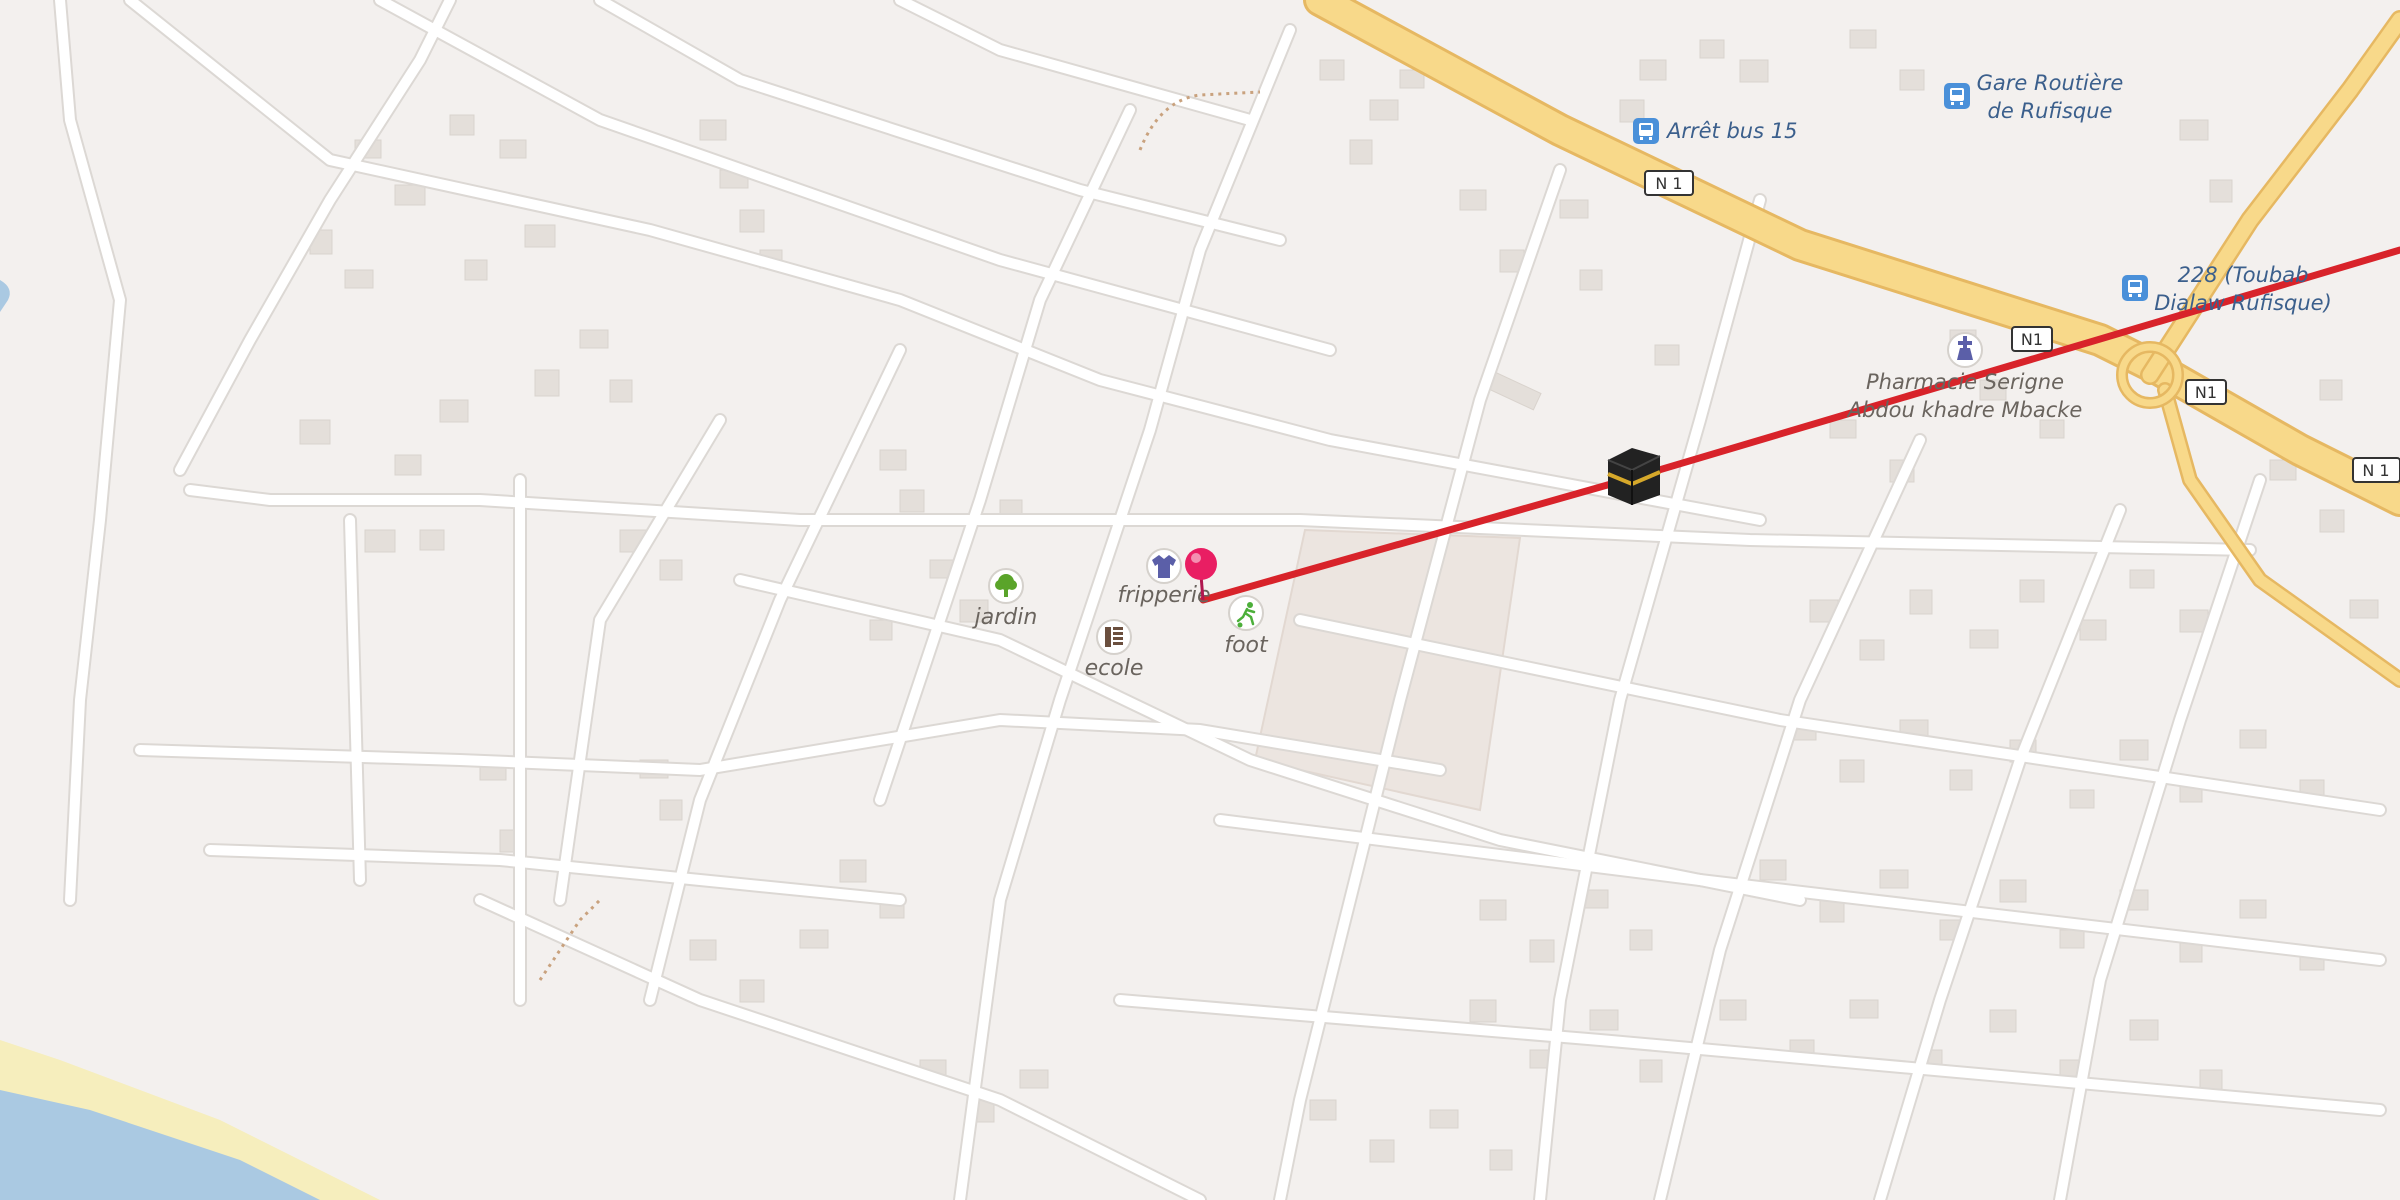  What do you see at coordinates (2243, 303) in the screenshot?
I see `poi-label-line2: Dialaw Rufisque)` at bounding box center [2243, 303].